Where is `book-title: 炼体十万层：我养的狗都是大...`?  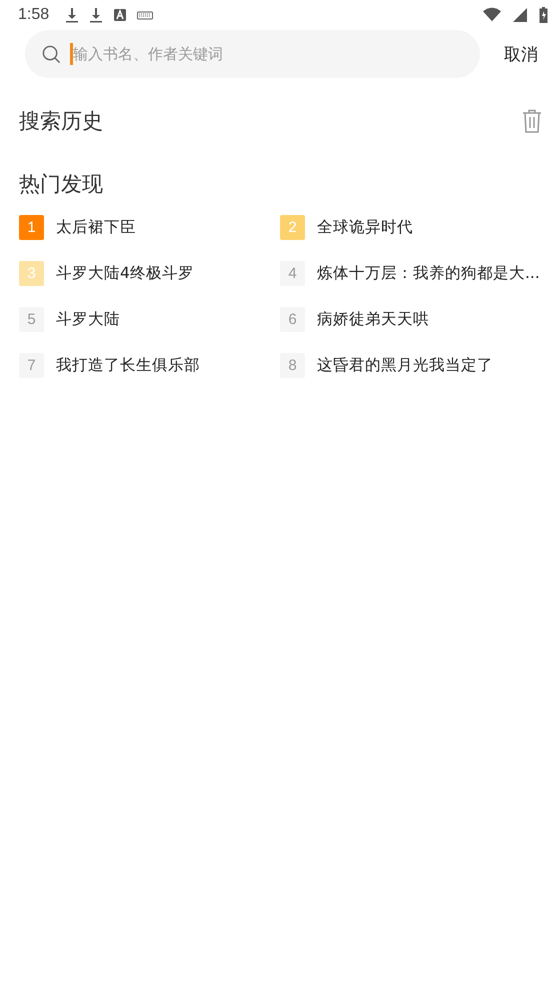 book-title: 炼体十万层：我养的狗都是大... is located at coordinates (428, 273).